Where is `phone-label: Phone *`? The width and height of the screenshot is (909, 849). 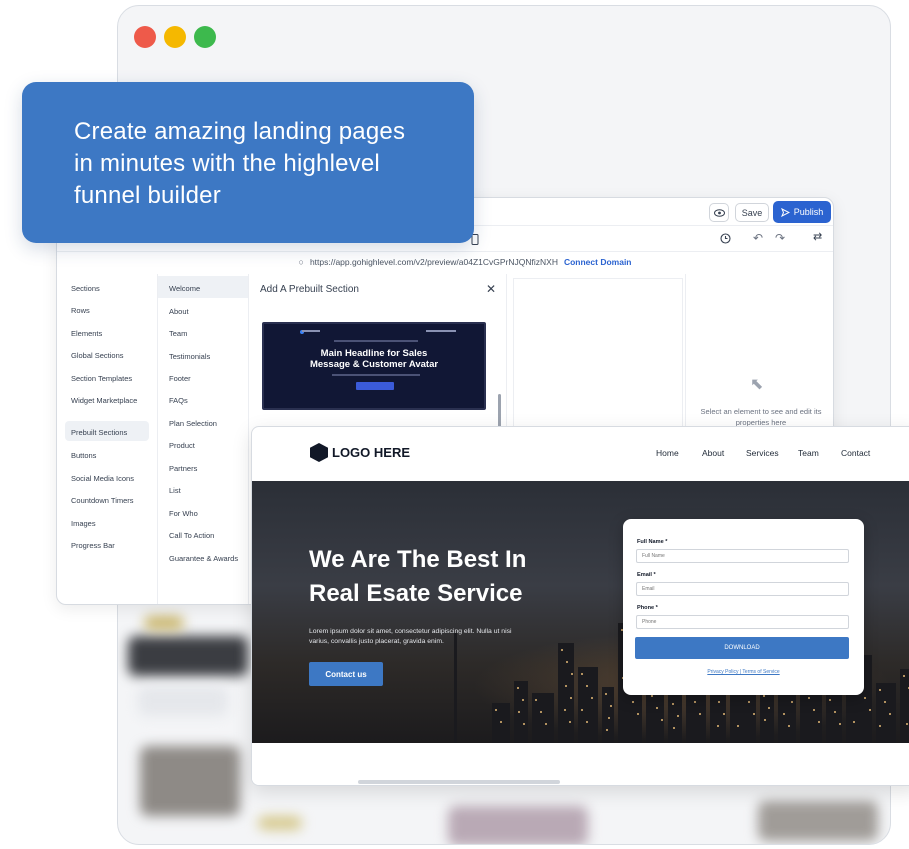
phone-label: Phone * is located at coordinates (647, 608).